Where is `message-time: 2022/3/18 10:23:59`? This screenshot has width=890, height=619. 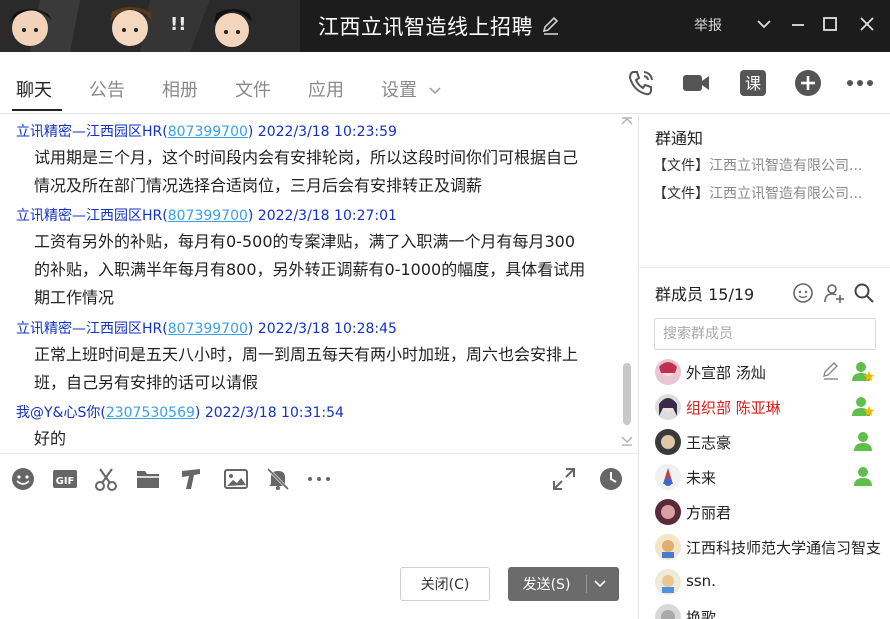 message-time: 2022/3/18 10:23:59 is located at coordinates (325, 132).